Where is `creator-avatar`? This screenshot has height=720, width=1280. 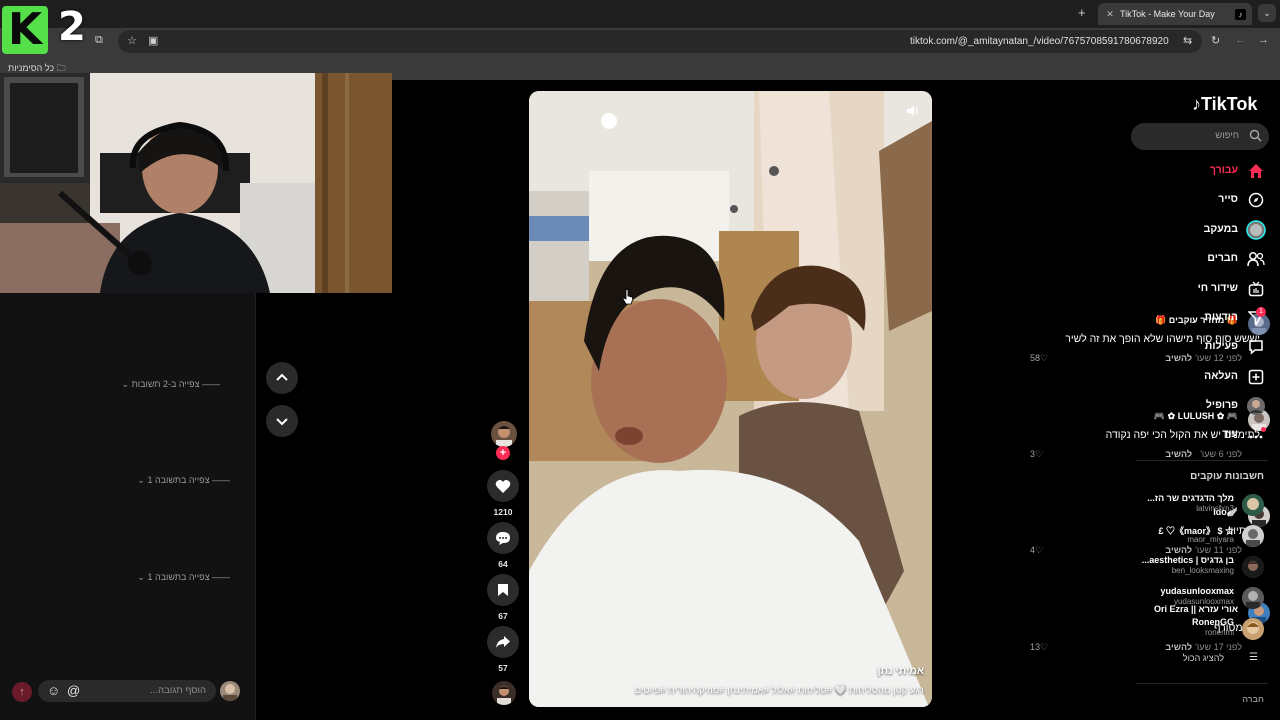 creator-avatar is located at coordinates (504, 434).